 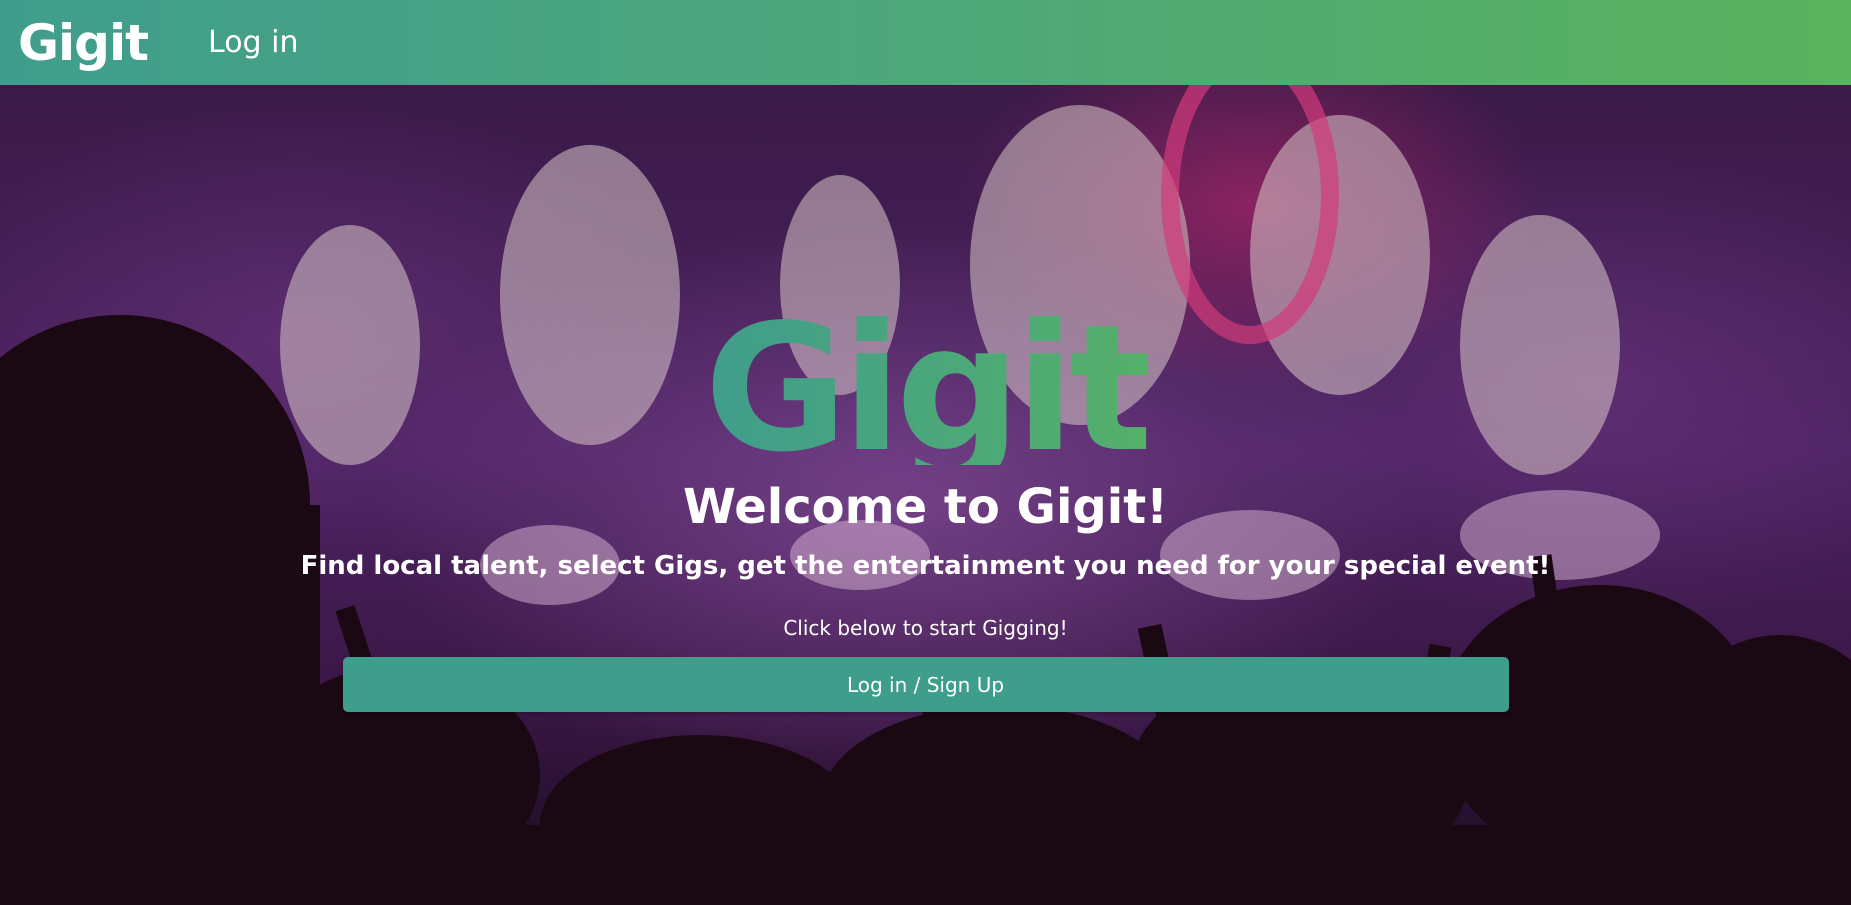 What do you see at coordinates (925, 507) in the screenshot?
I see `welcome-heading: Welcome to Gigit!` at bounding box center [925, 507].